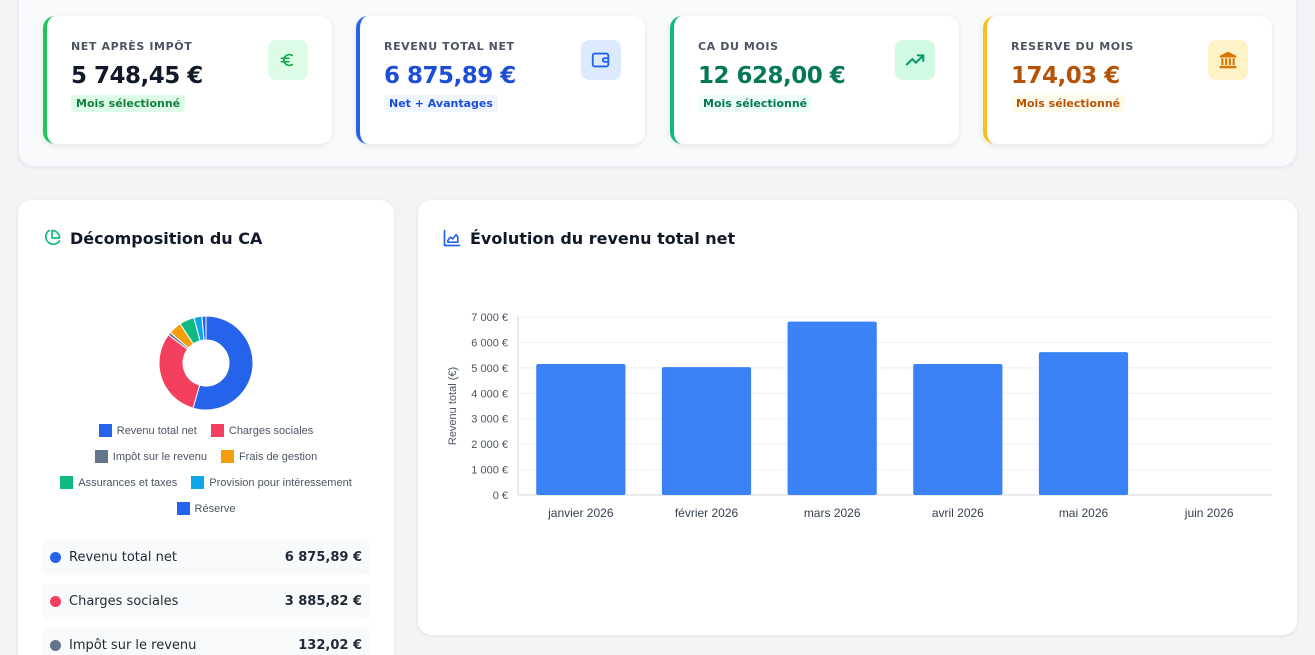 The image size is (1315, 655). Describe the element at coordinates (489, 394) in the screenshot. I see `y-tick-label: 4 000 €` at that location.